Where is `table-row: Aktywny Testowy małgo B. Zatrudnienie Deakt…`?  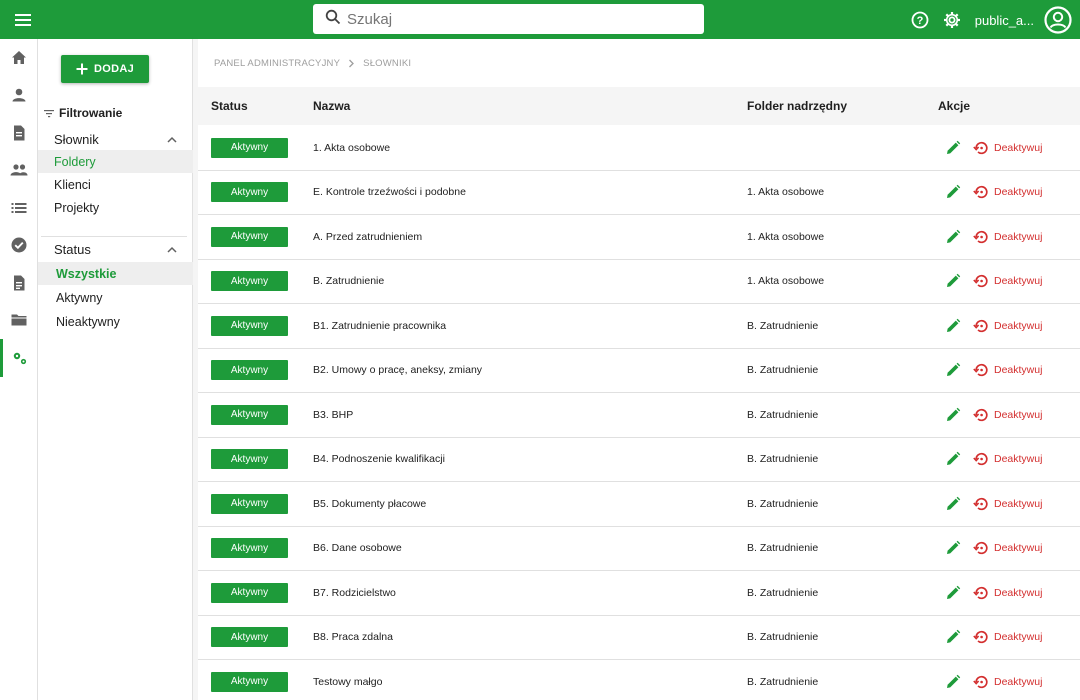 table-row: Aktywny Testowy małgo B. Zatrudnienie Deakt… is located at coordinates (639, 680).